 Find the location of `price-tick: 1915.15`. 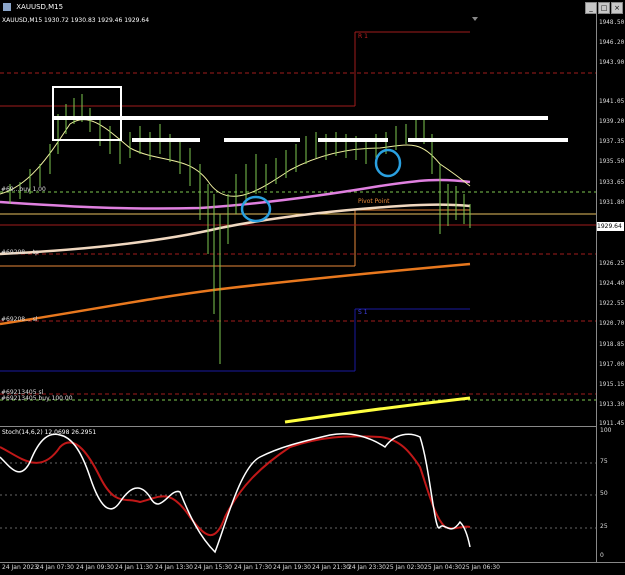

price-tick: 1915.15 is located at coordinates (612, 384).